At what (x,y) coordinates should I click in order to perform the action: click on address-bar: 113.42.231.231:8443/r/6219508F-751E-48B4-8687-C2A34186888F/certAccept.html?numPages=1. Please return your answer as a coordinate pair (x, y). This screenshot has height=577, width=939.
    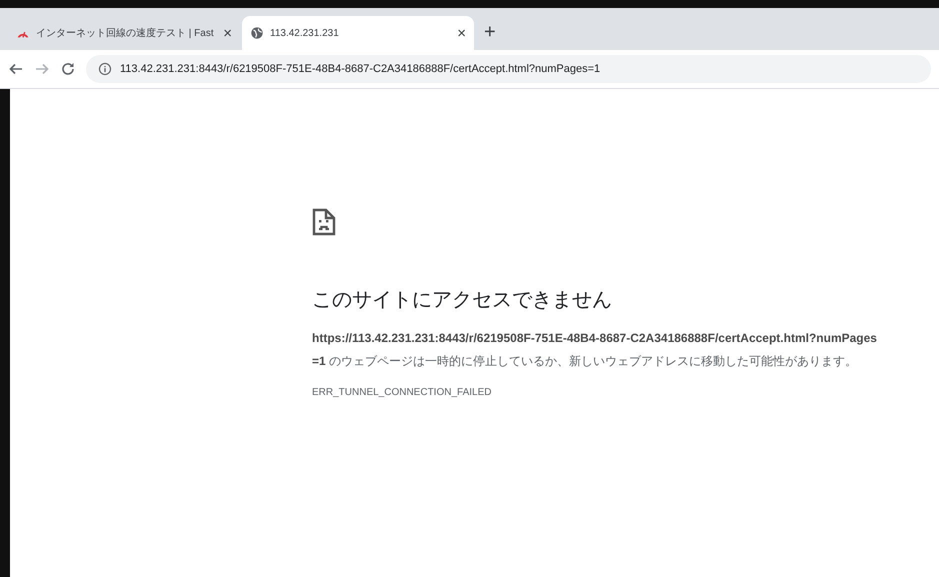
    Looking at the image, I should click on (508, 69).